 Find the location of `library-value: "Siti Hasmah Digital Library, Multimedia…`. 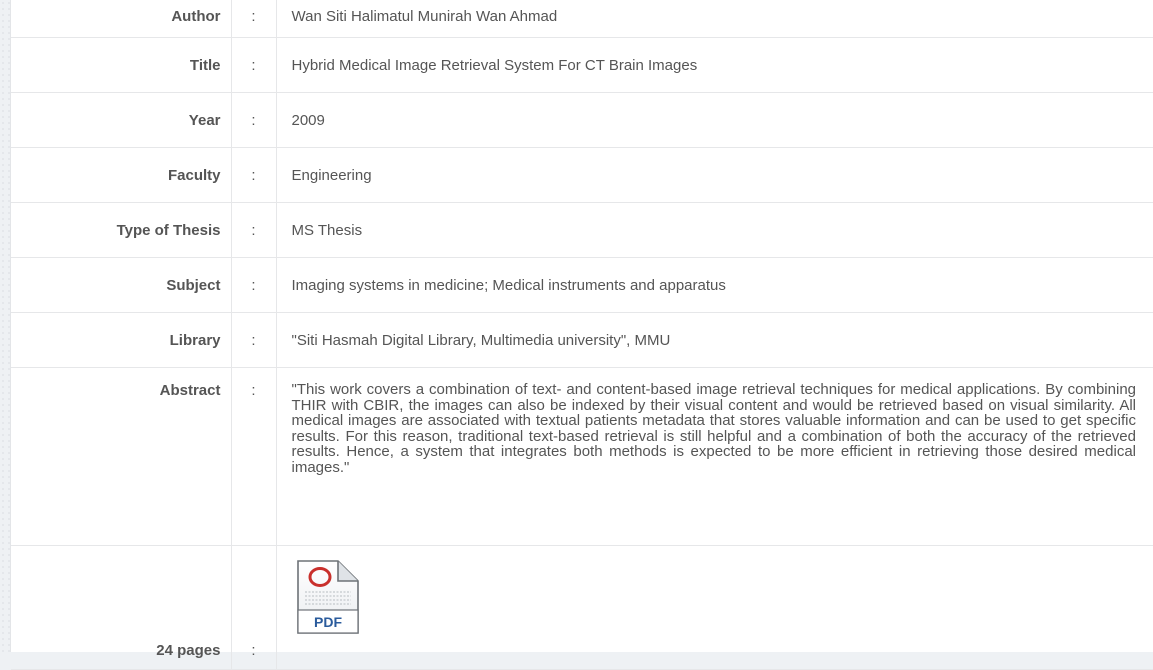

library-value: "Siti Hasmah Digital Library, Multimedia… is located at coordinates (714, 340).